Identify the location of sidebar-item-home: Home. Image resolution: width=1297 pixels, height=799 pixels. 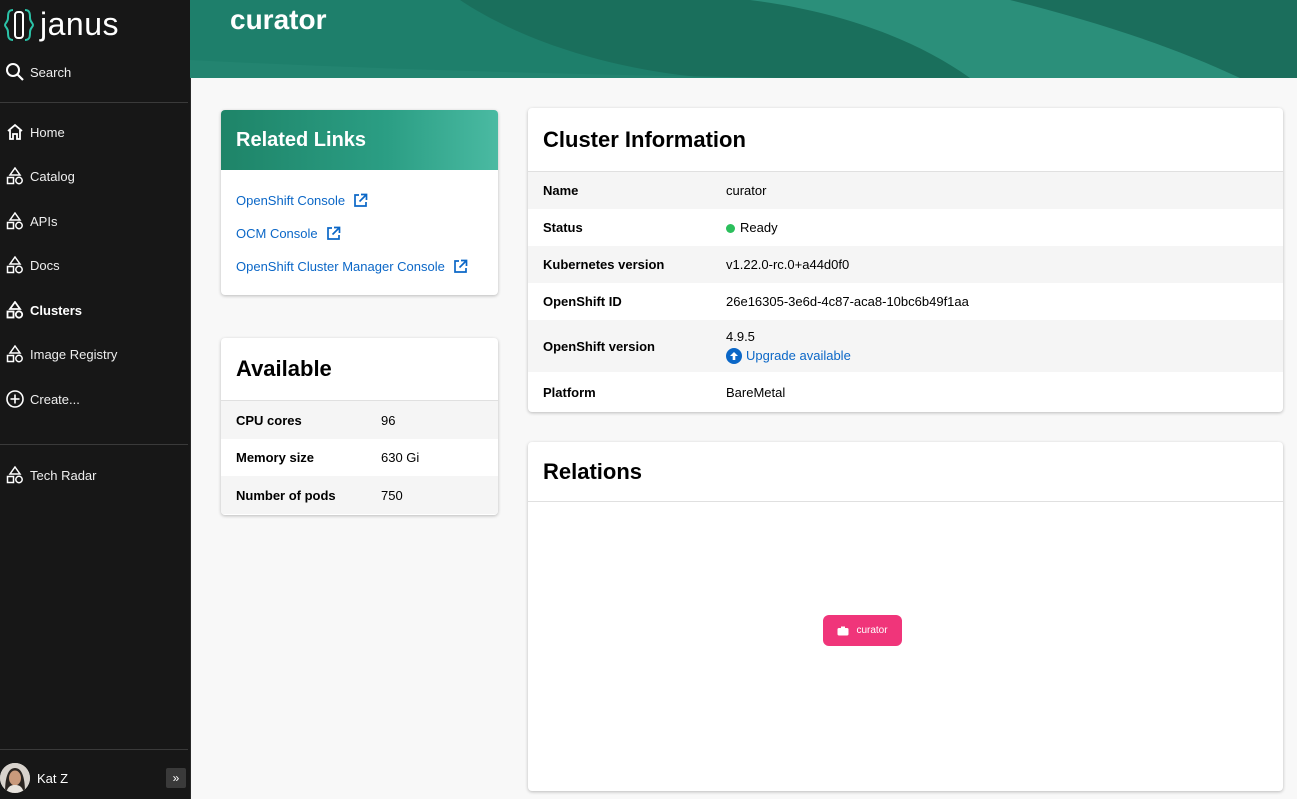
(95, 132).